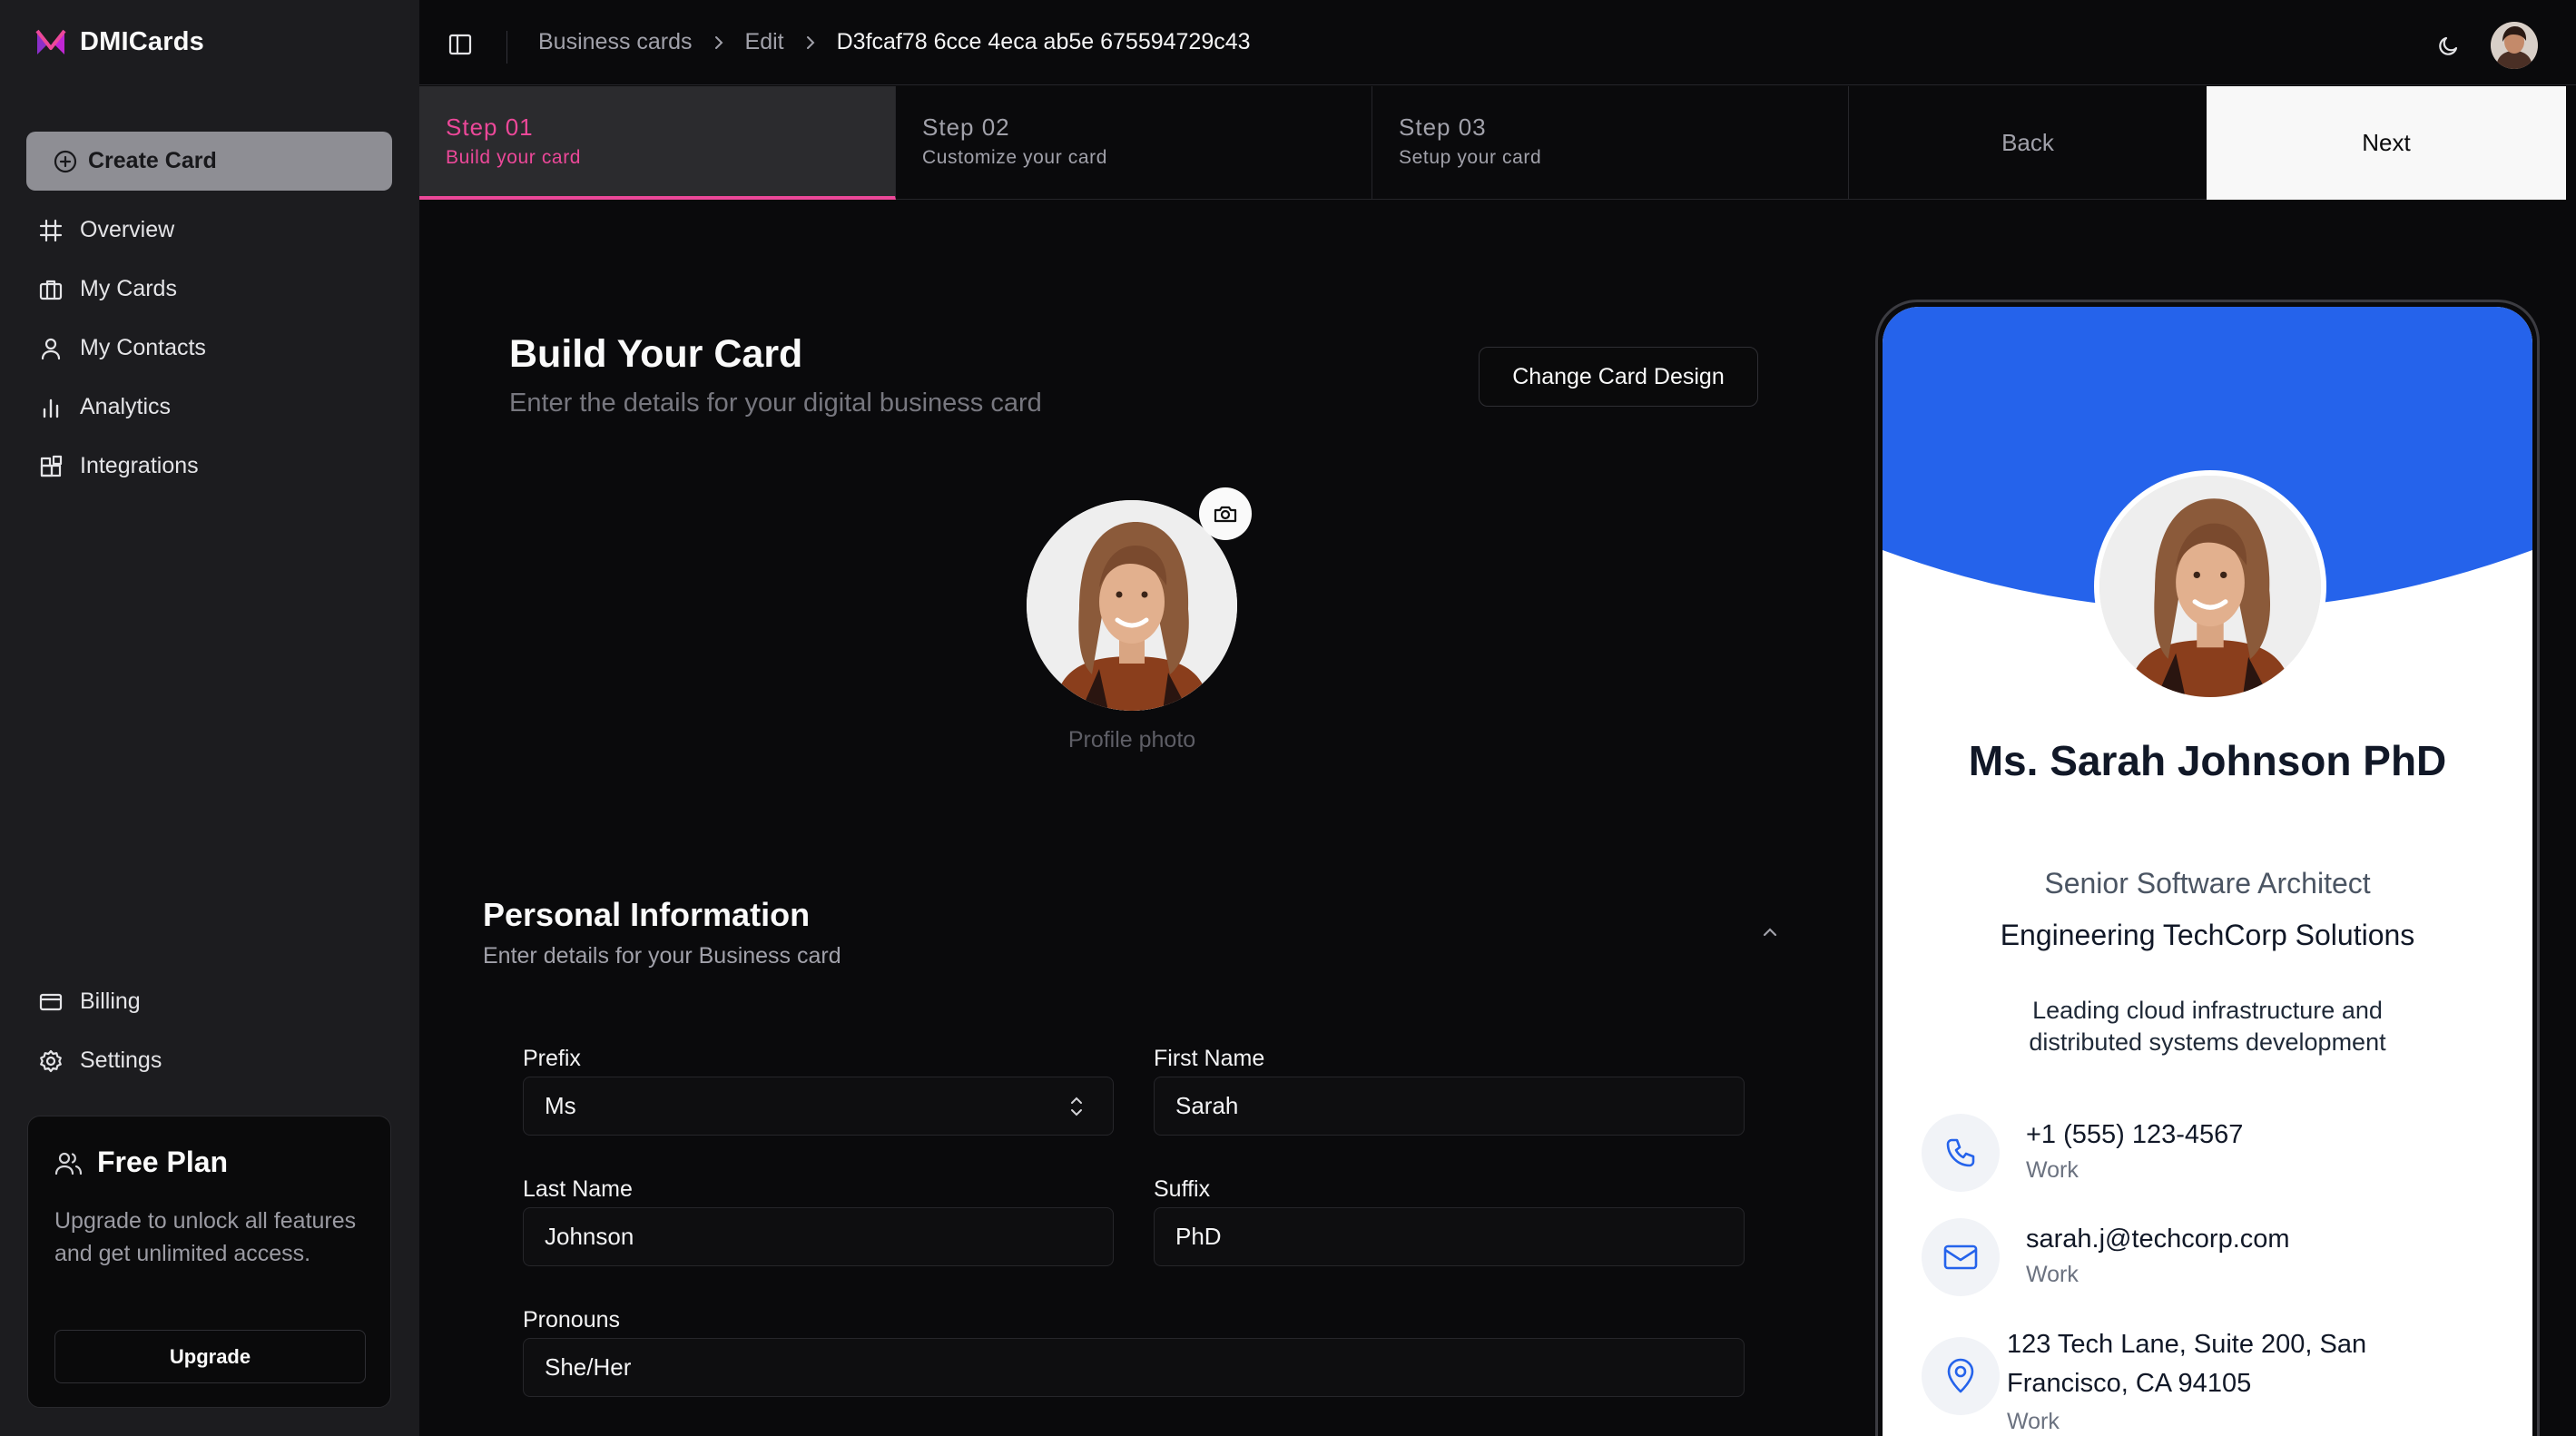 The width and height of the screenshot is (2576, 1436). Describe the element at coordinates (1131, 740) in the screenshot. I see `profile-photo-label: Profile photo` at that location.